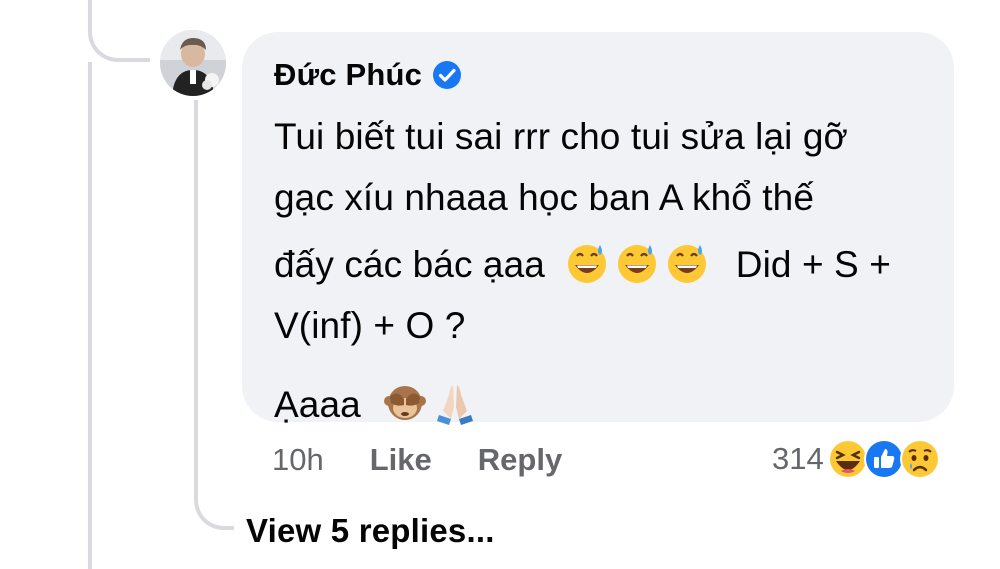  Describe the element at coordinates (409, 264) in the screenshot. I see `comment-fragment: đấy các bác ạaa` at that location.